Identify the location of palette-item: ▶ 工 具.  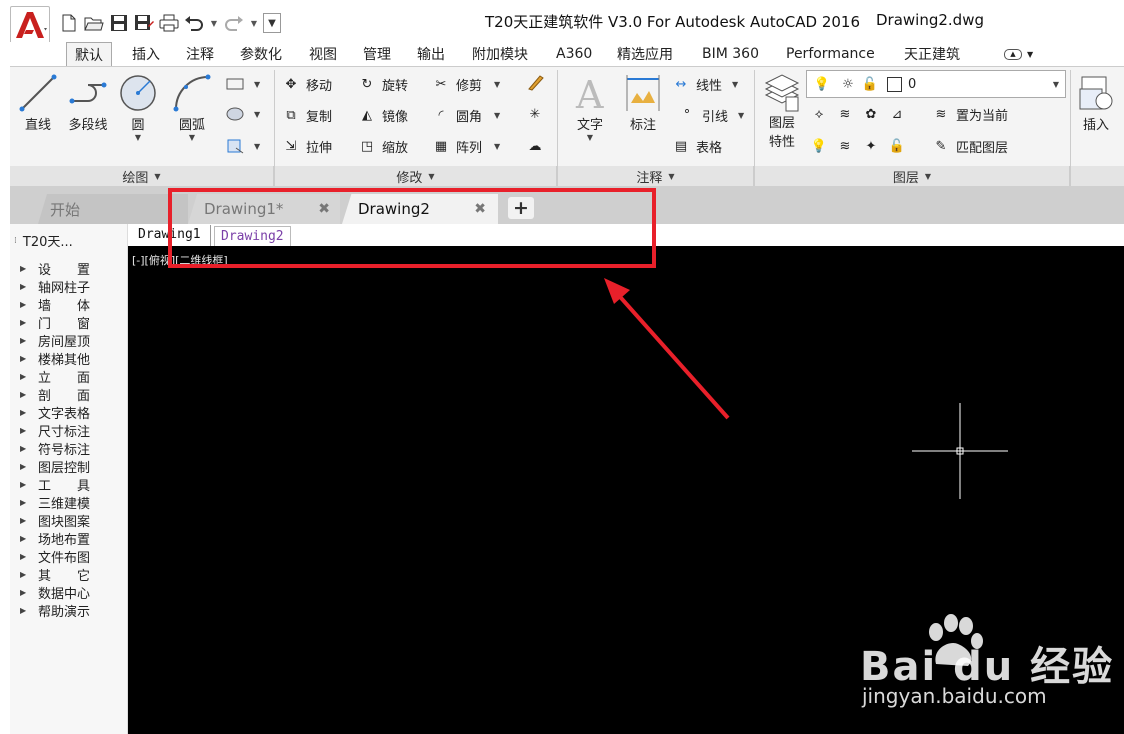
(55, 484).